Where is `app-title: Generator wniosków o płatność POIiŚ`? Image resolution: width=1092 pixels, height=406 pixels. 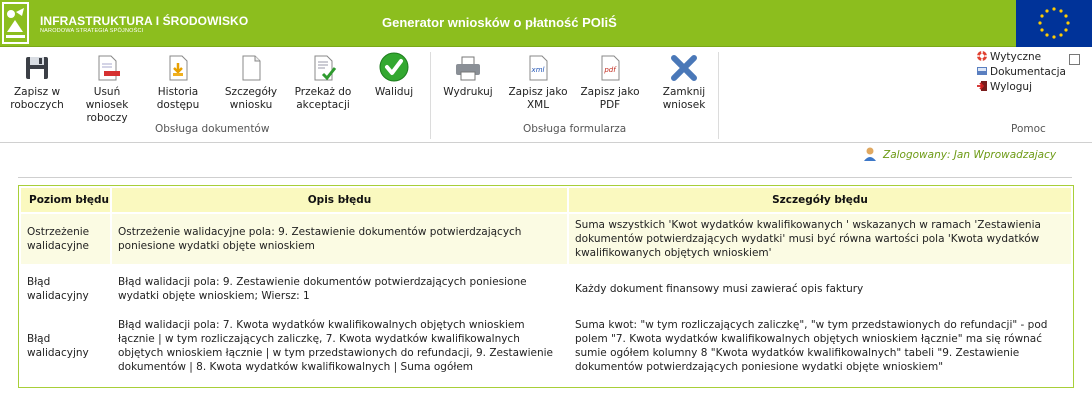 app-title: Generator wniosków o płatność POIiŚ is located at coordinates (499, 22).